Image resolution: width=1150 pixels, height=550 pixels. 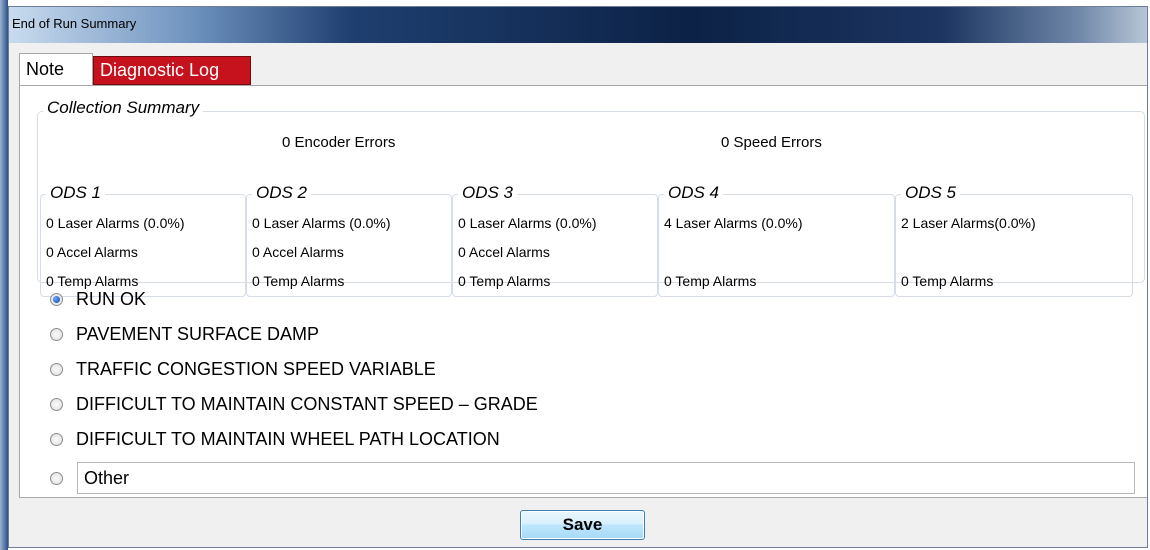 I want to click on ods-5-temp-alarms: 0 Temp Alarms, so click(x=947, y=281).